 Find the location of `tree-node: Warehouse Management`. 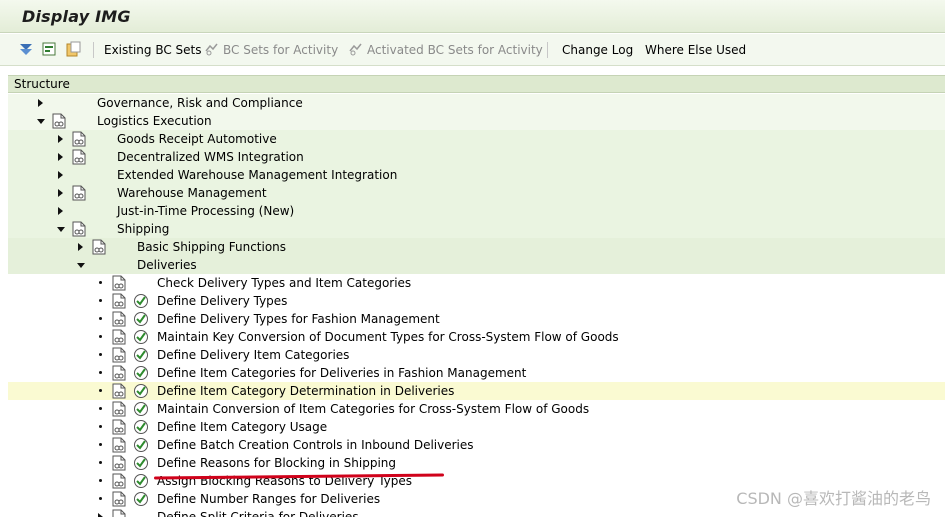

tree-node: Warehouse Management is located at coordinates (476, 193).